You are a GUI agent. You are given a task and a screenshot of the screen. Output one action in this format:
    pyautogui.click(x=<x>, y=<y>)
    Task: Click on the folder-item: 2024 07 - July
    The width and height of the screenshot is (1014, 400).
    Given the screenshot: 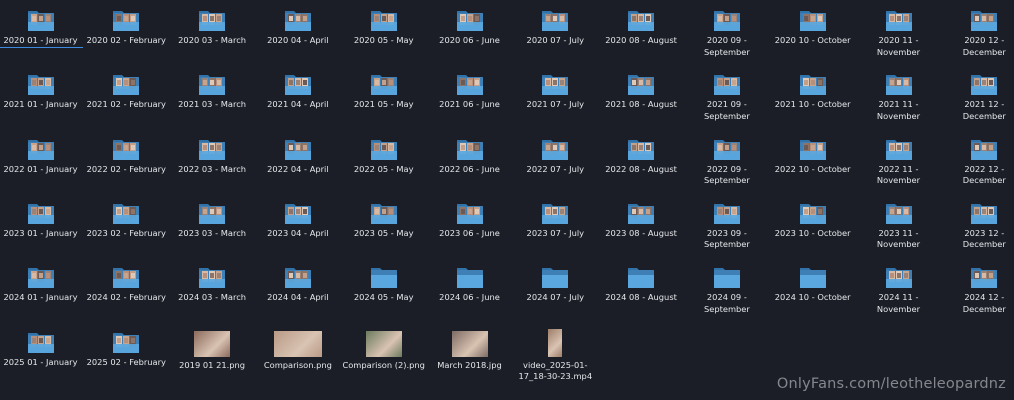 What is the action you would take?
    pyautogui.click(x=555, y=284)
    